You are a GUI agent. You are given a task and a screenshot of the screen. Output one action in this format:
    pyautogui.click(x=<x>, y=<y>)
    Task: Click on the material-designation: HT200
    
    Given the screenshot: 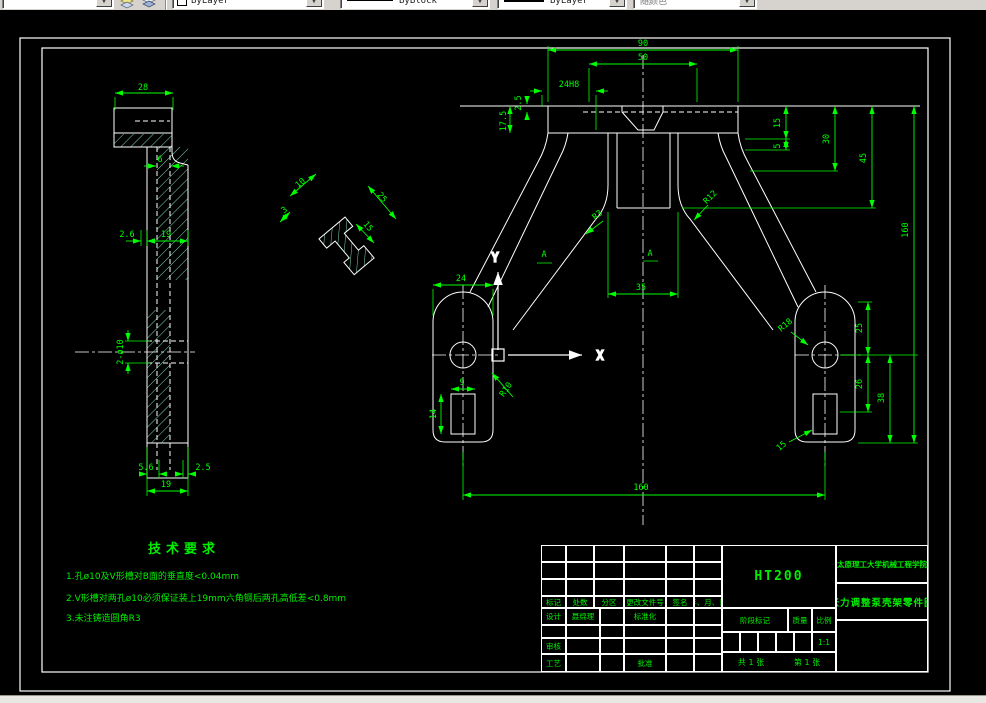 What is the action you would take?
    pyautogui.click(x=779, y=576)
    